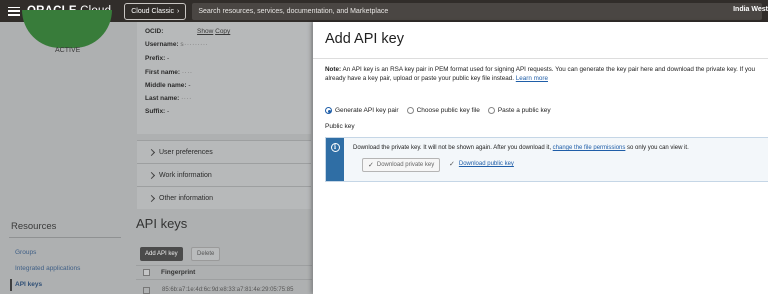 The image size is (768, 294). What do you see at coordinates (405, 165) in the screenshot?
I see `download-private-key-label: Download private key` at bounding box center [405, 165].